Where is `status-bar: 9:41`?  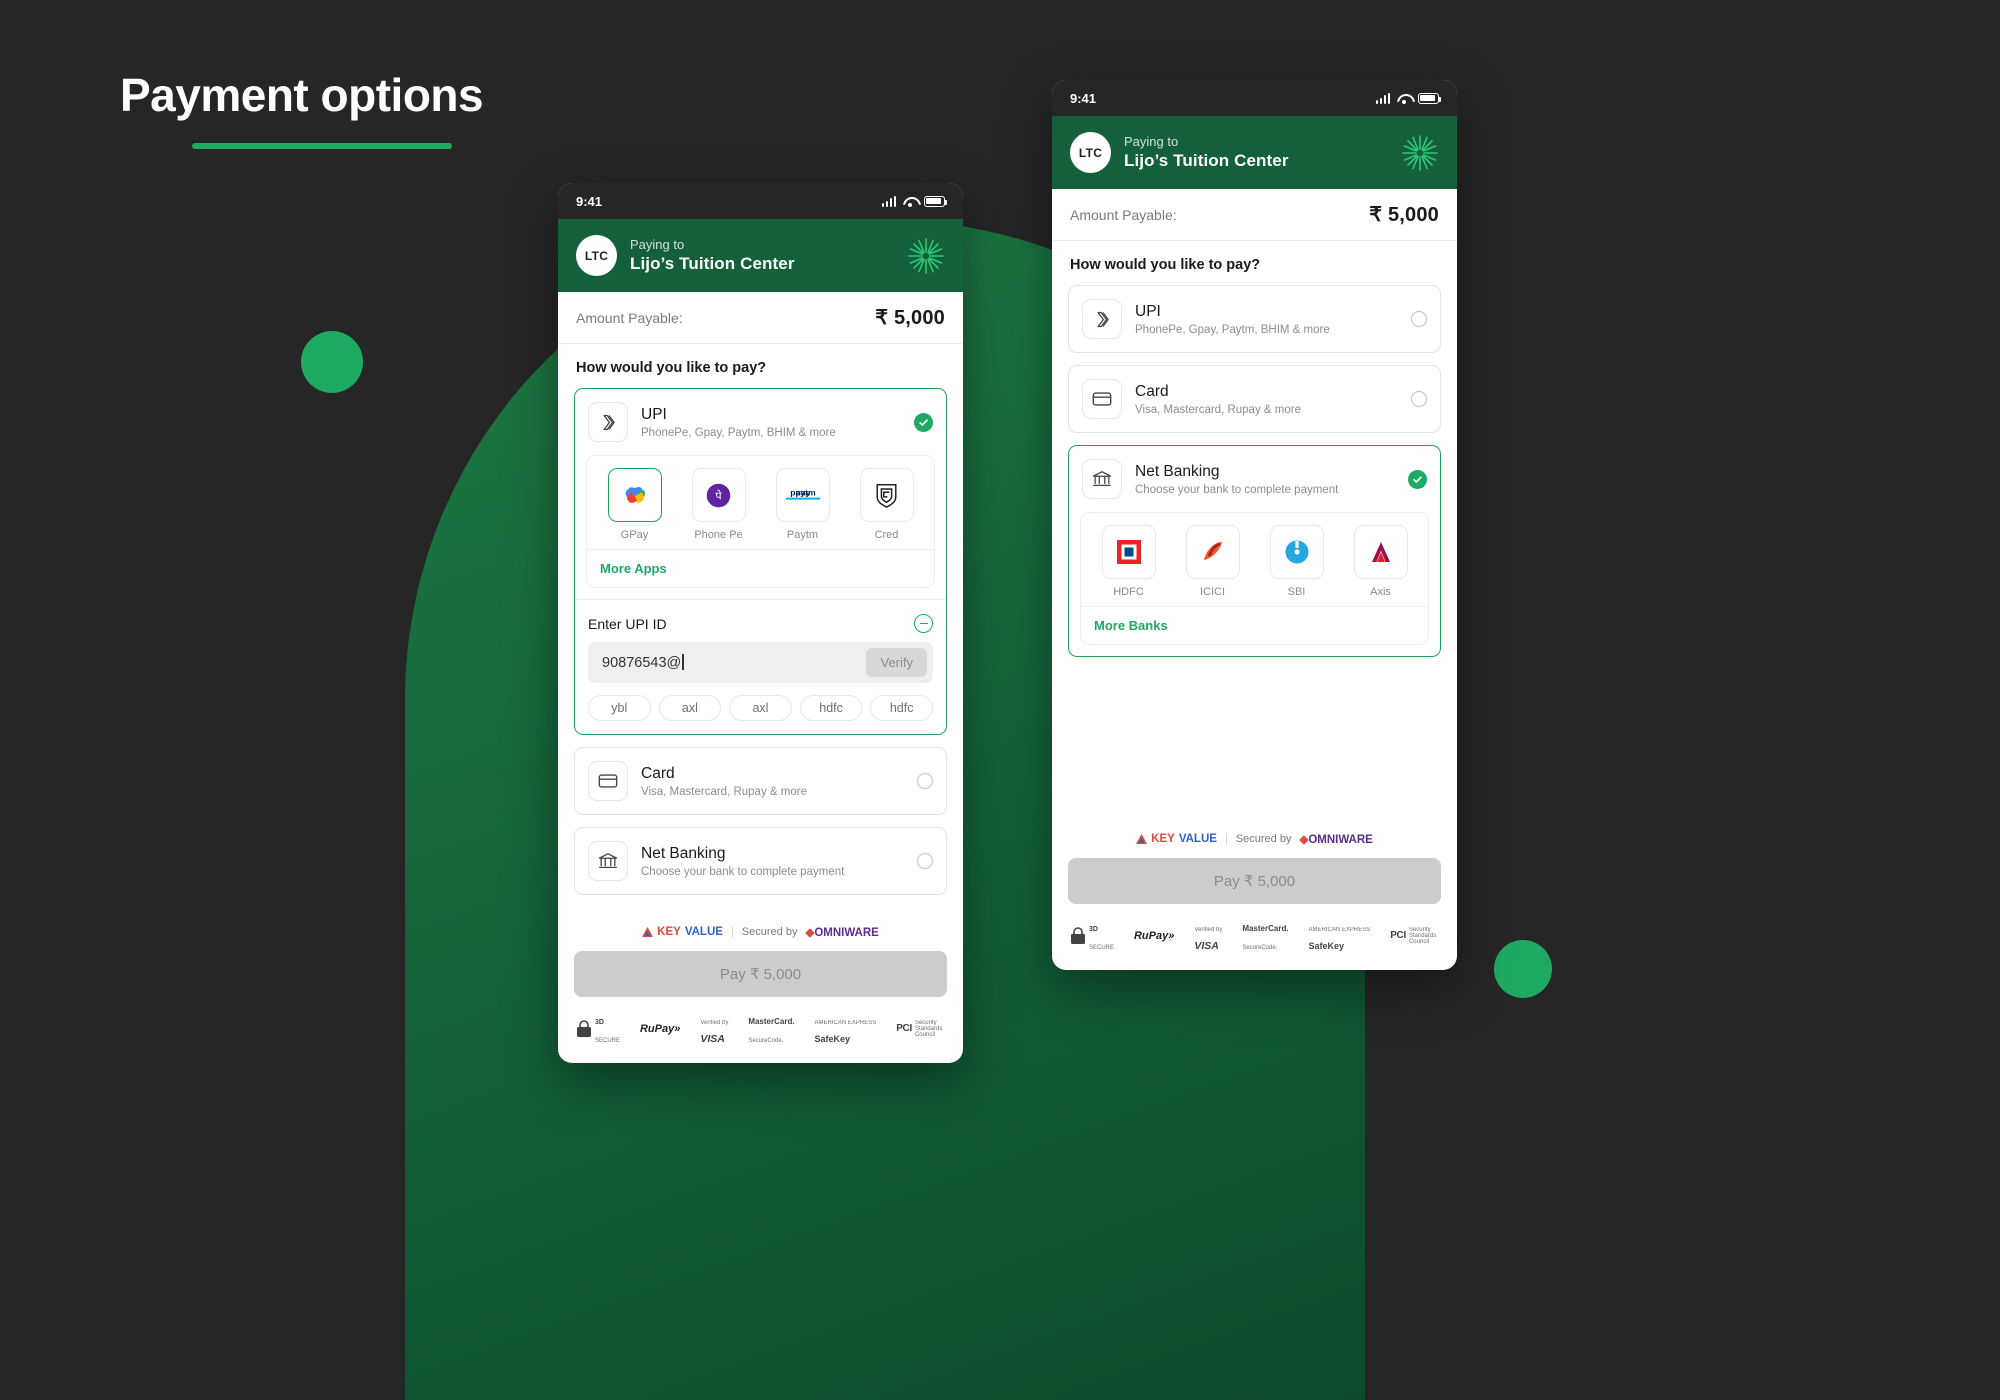
status-bar: 9:41 is located at coordinates (1254, 98).